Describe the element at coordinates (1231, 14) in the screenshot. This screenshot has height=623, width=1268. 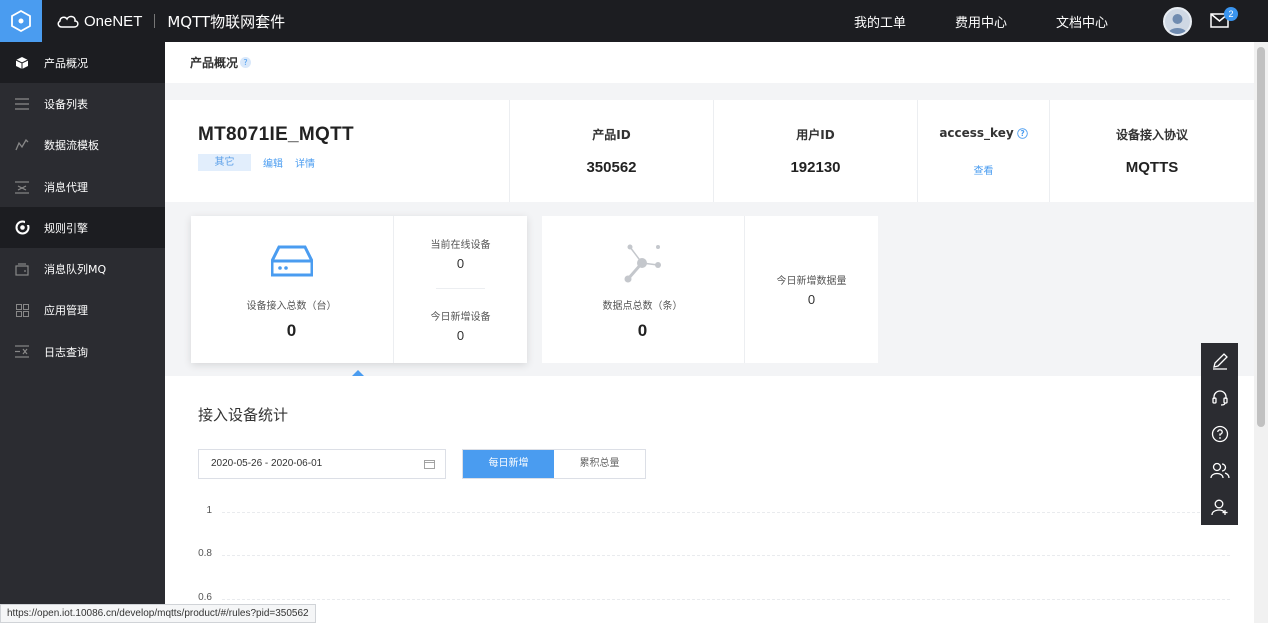
I see `mail-badge: 2` at that location.